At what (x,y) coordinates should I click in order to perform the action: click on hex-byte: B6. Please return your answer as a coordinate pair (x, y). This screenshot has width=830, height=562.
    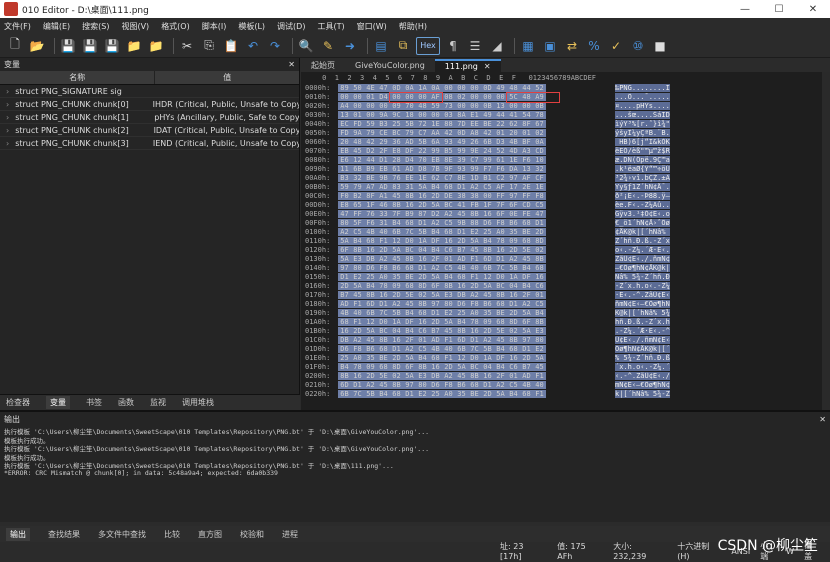
    Looking at the image, I should click on (461, 385).